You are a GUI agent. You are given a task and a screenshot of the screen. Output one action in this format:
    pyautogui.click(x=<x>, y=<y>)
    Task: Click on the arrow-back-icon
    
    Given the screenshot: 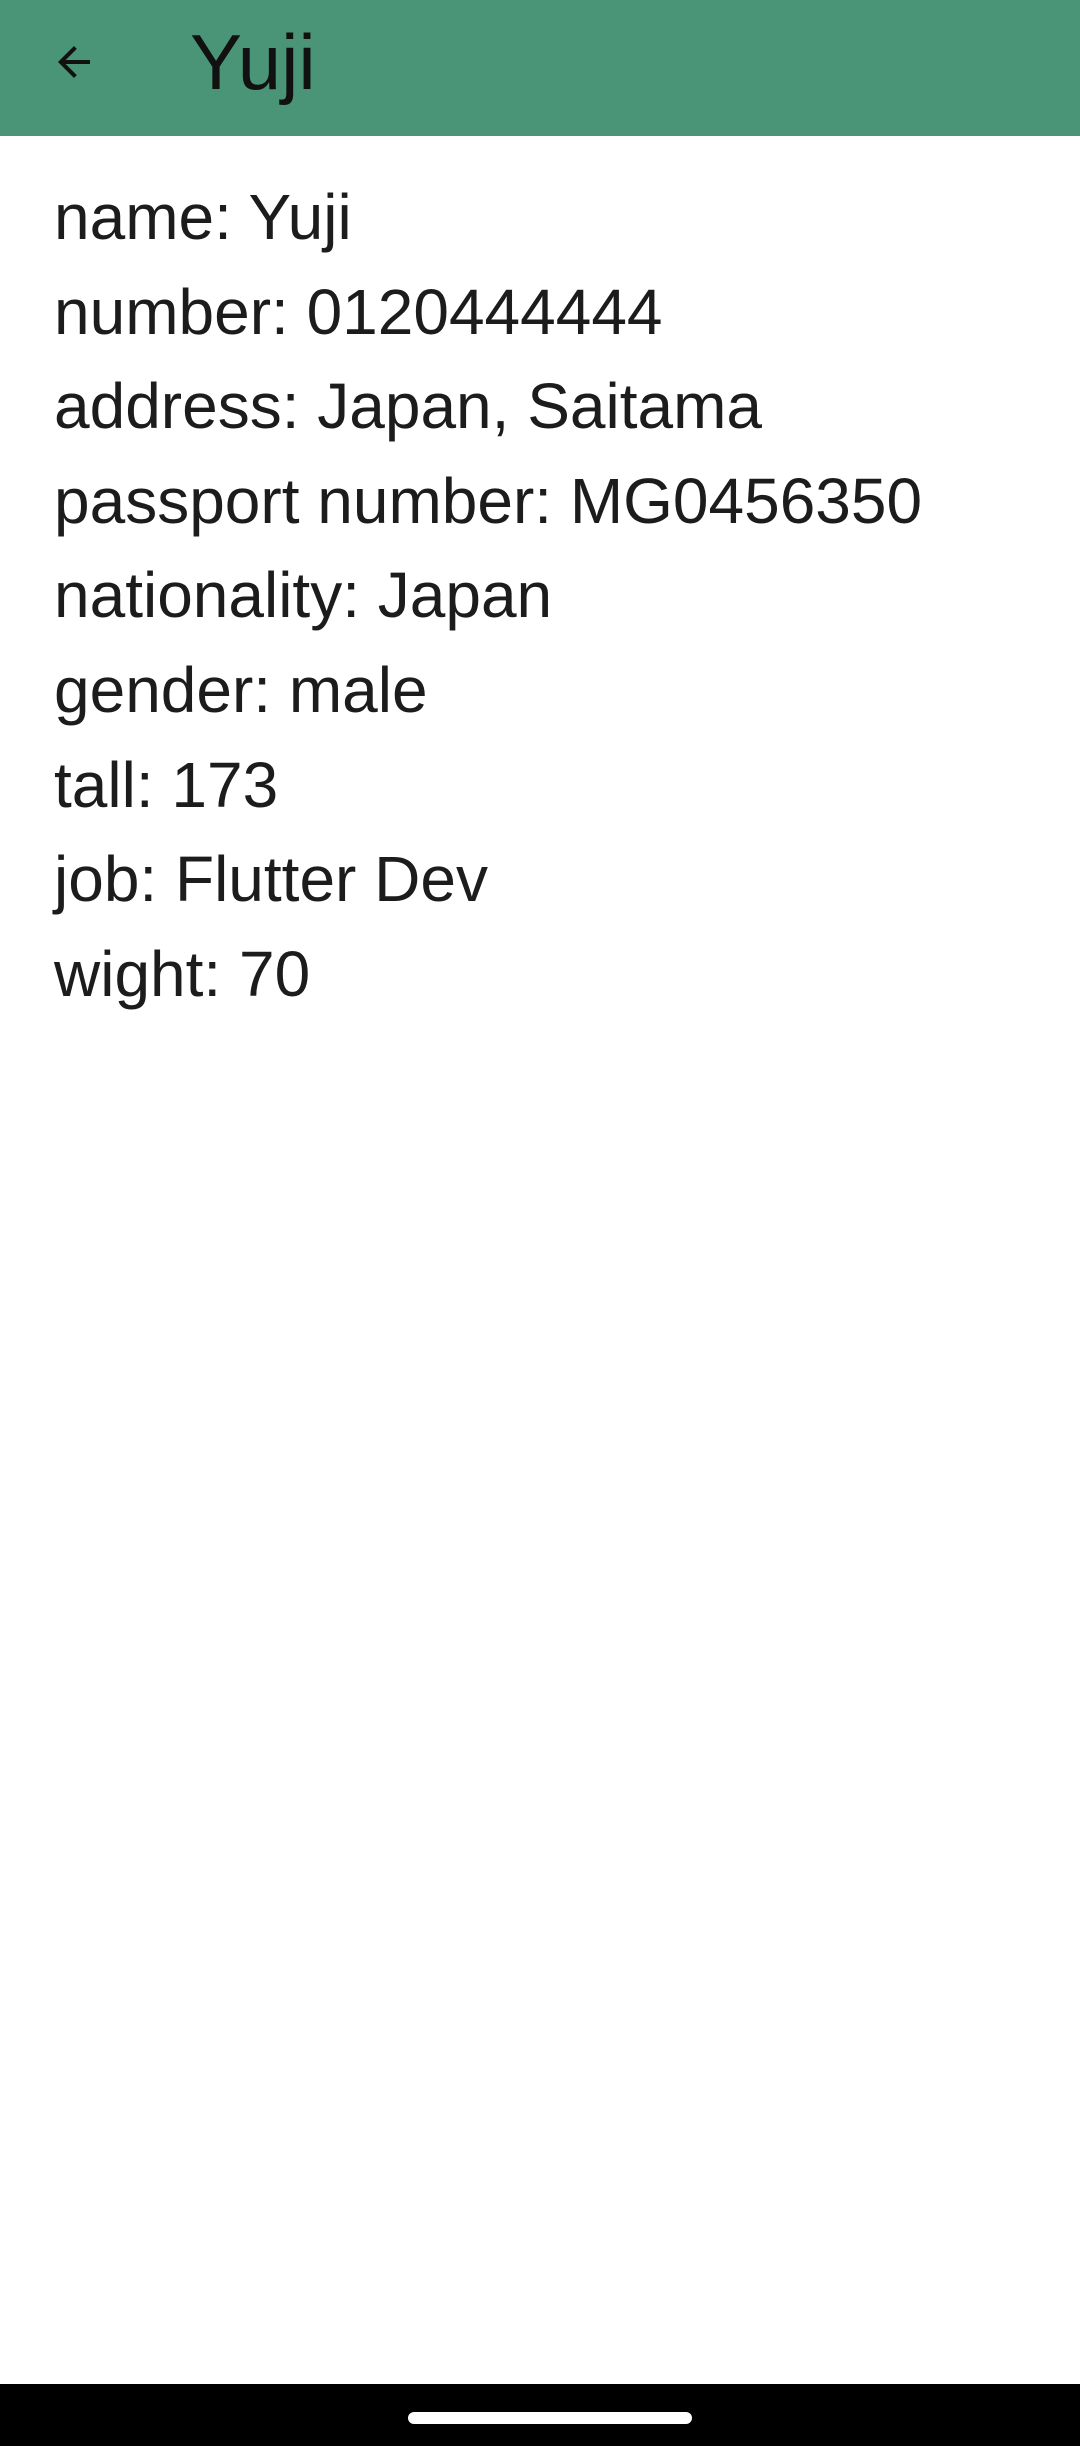 What is the action you would take?
    pyautogui.click(x=74, y=62)
    